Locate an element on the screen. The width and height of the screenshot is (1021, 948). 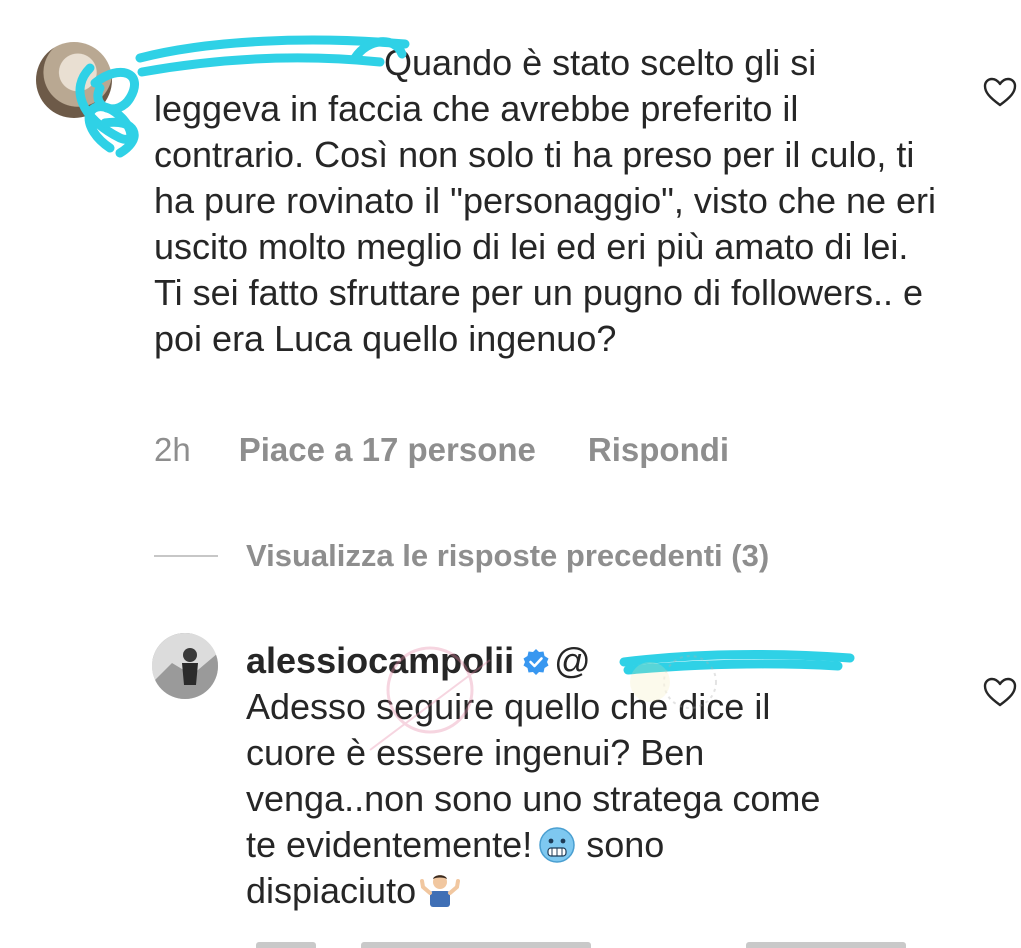
reply-line: sono is located at coordinates (620, 844).